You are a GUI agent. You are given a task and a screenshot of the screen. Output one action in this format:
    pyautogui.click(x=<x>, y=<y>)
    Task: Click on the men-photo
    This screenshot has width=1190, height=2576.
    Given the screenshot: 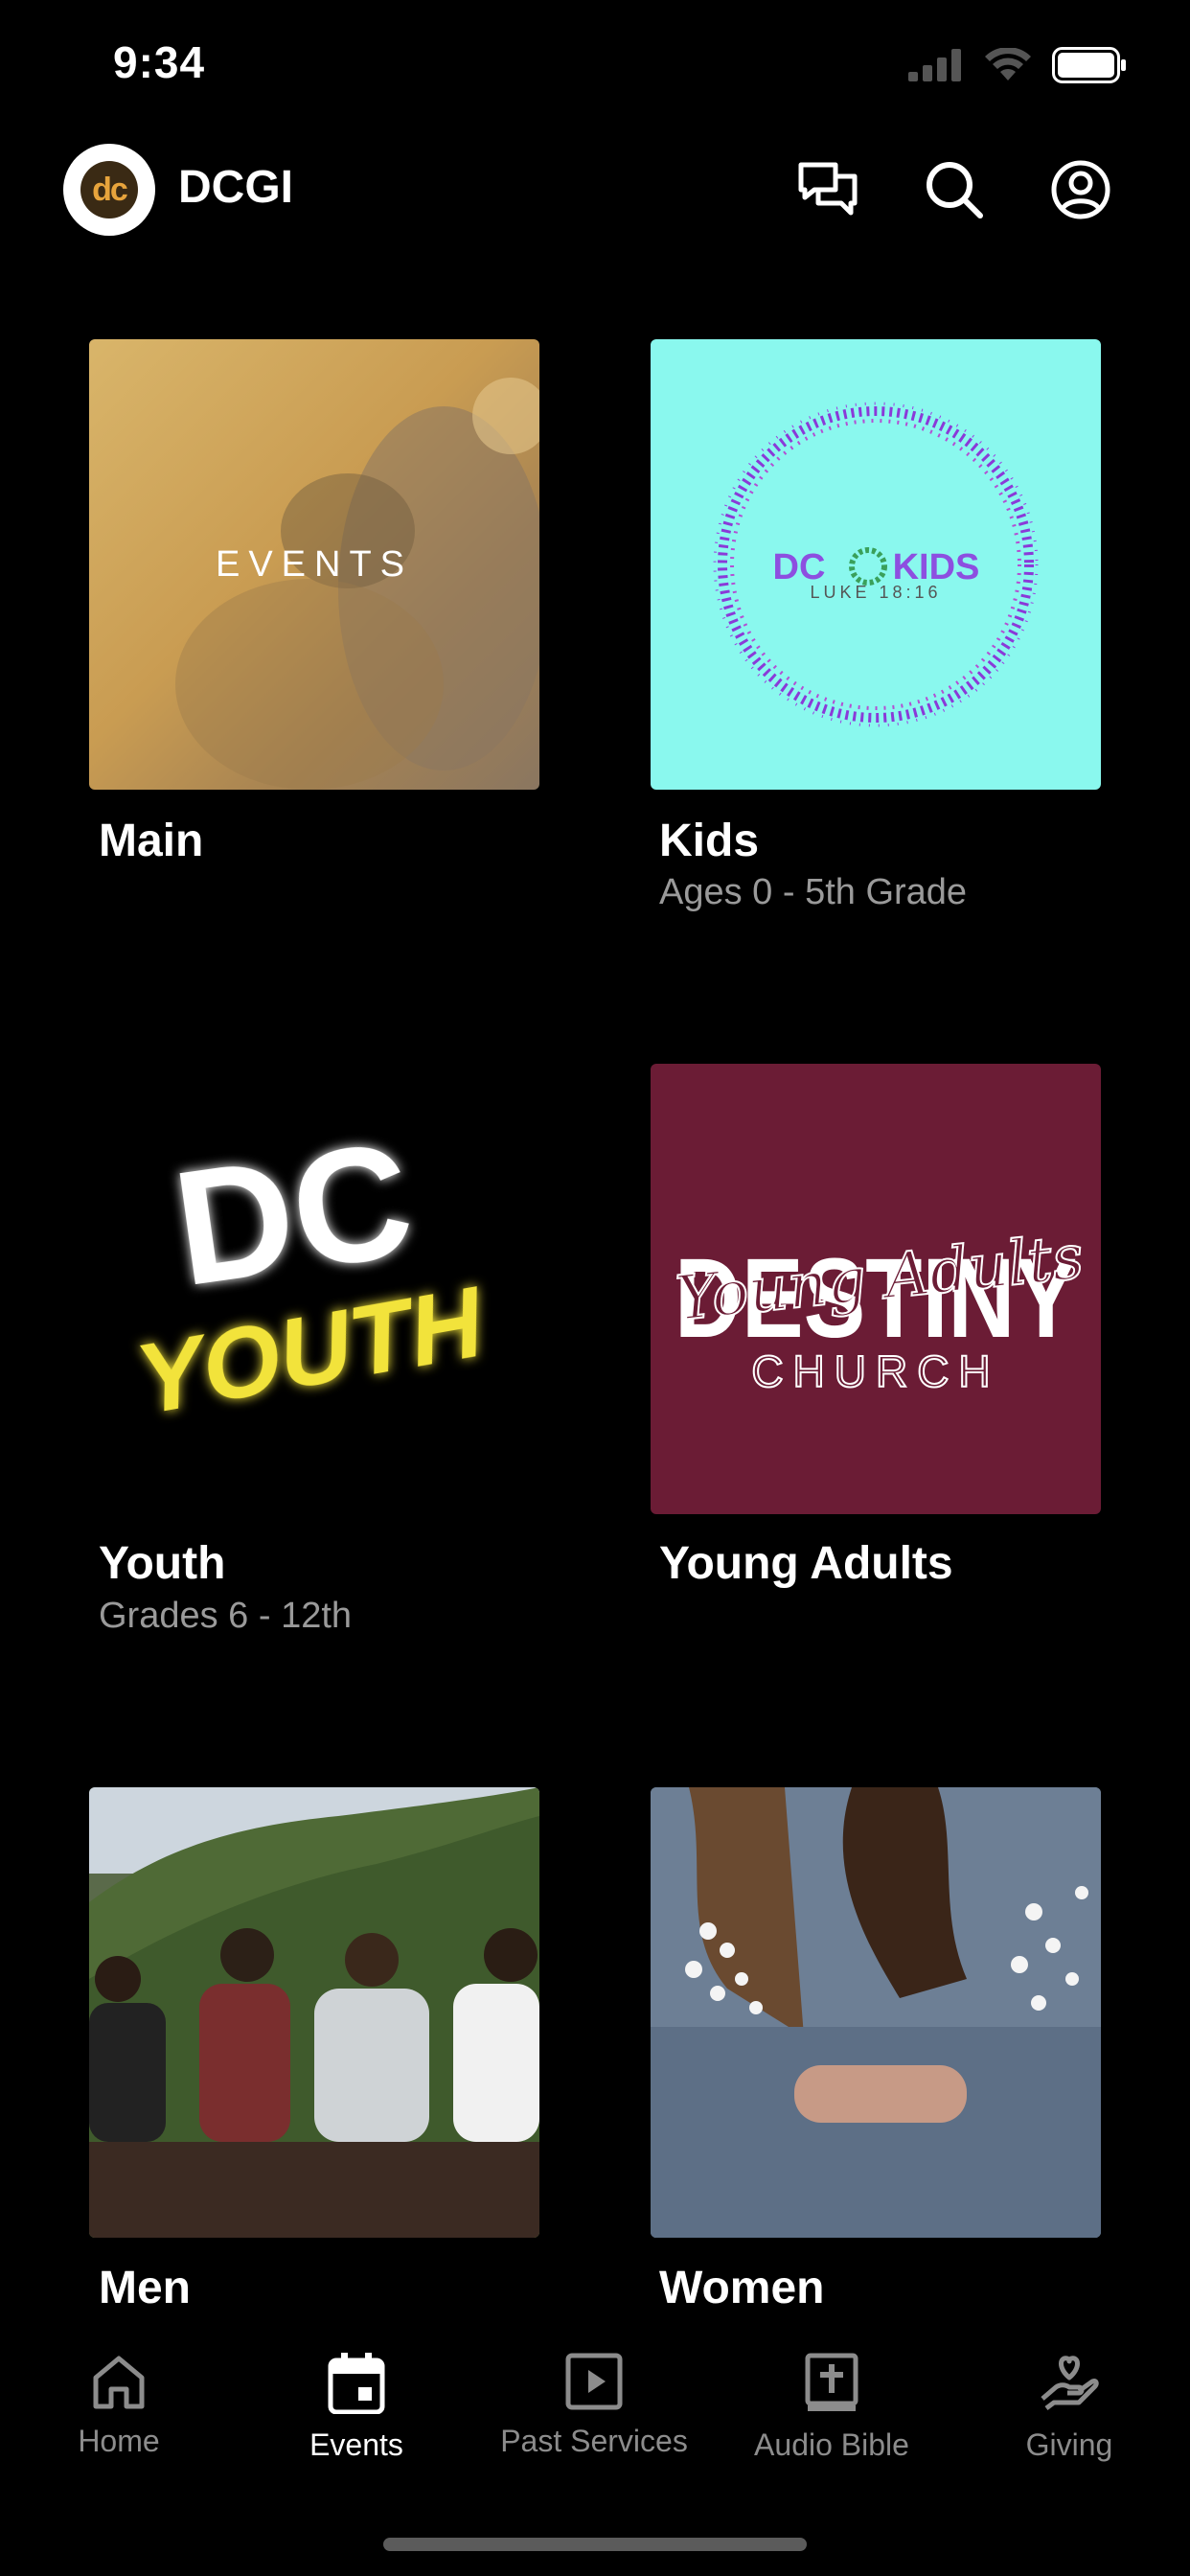 What is the action you would take?
    pyautogui.click(x=314, y=2012)
    